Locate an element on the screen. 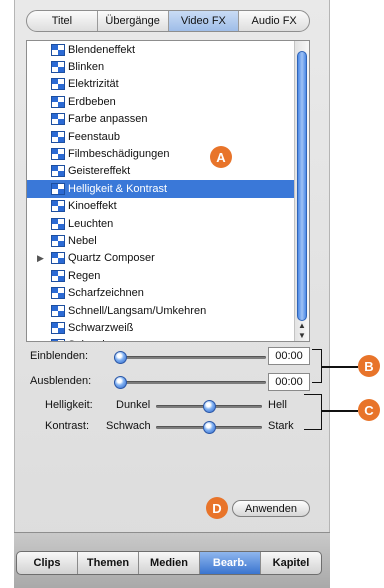  tab-themen: Themen is located at coordinates (108, 563).